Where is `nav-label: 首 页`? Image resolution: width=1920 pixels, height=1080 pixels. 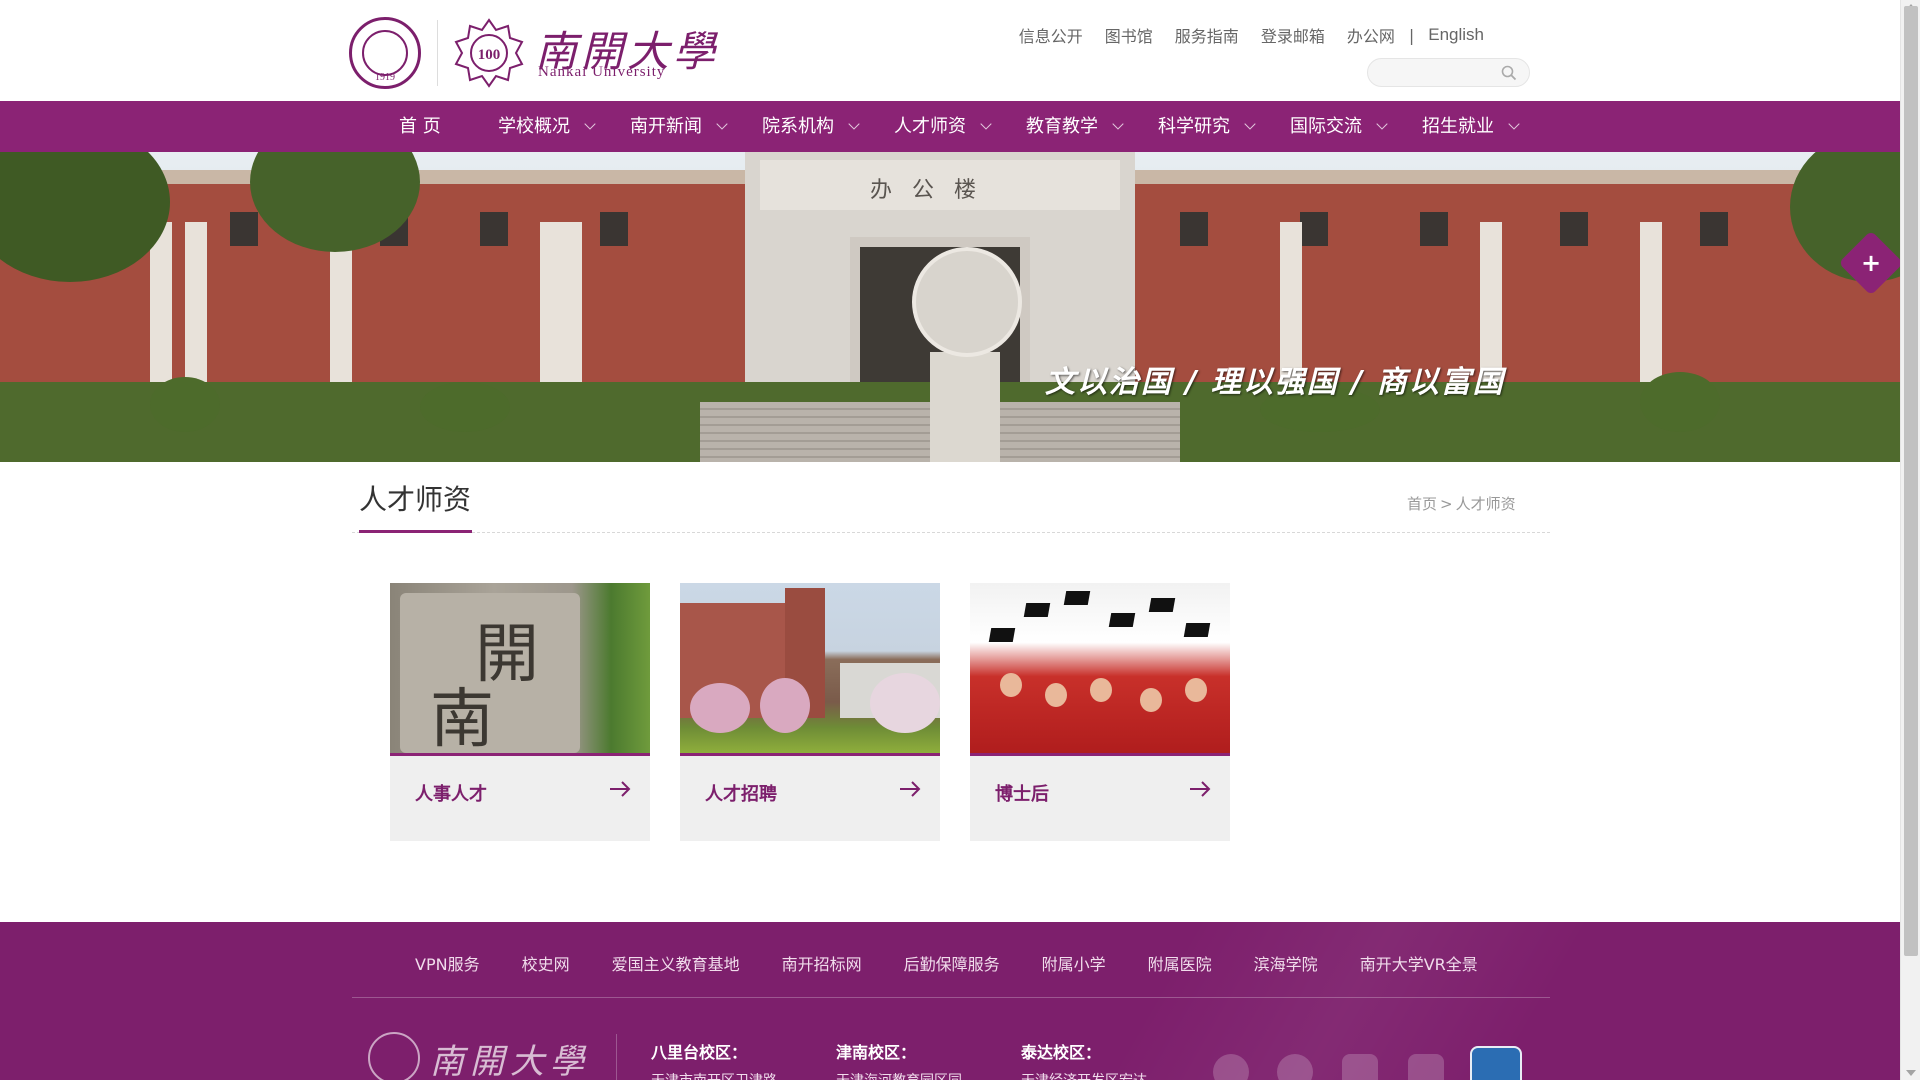 nav-label: 首 页 is located at coordinates (420, 126).